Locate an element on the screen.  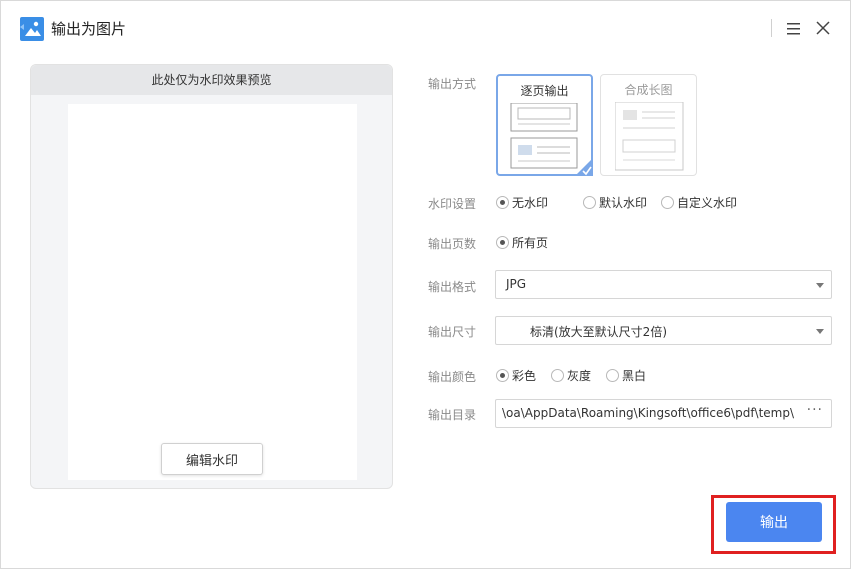
pages-radio-group: 所有页 is located at coordinates (522, 242).